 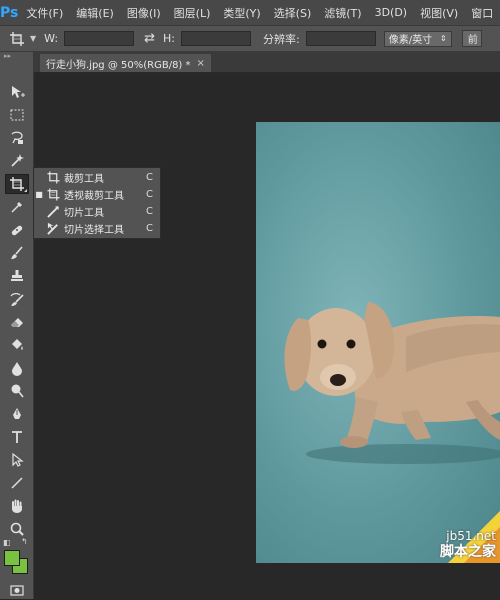 I want to click on crop-tools-flyout: 裁剪工具 C ■ 透视裁剪工具 C 切片工具 C 切片选择工具 C, so click(x=97, y=203).